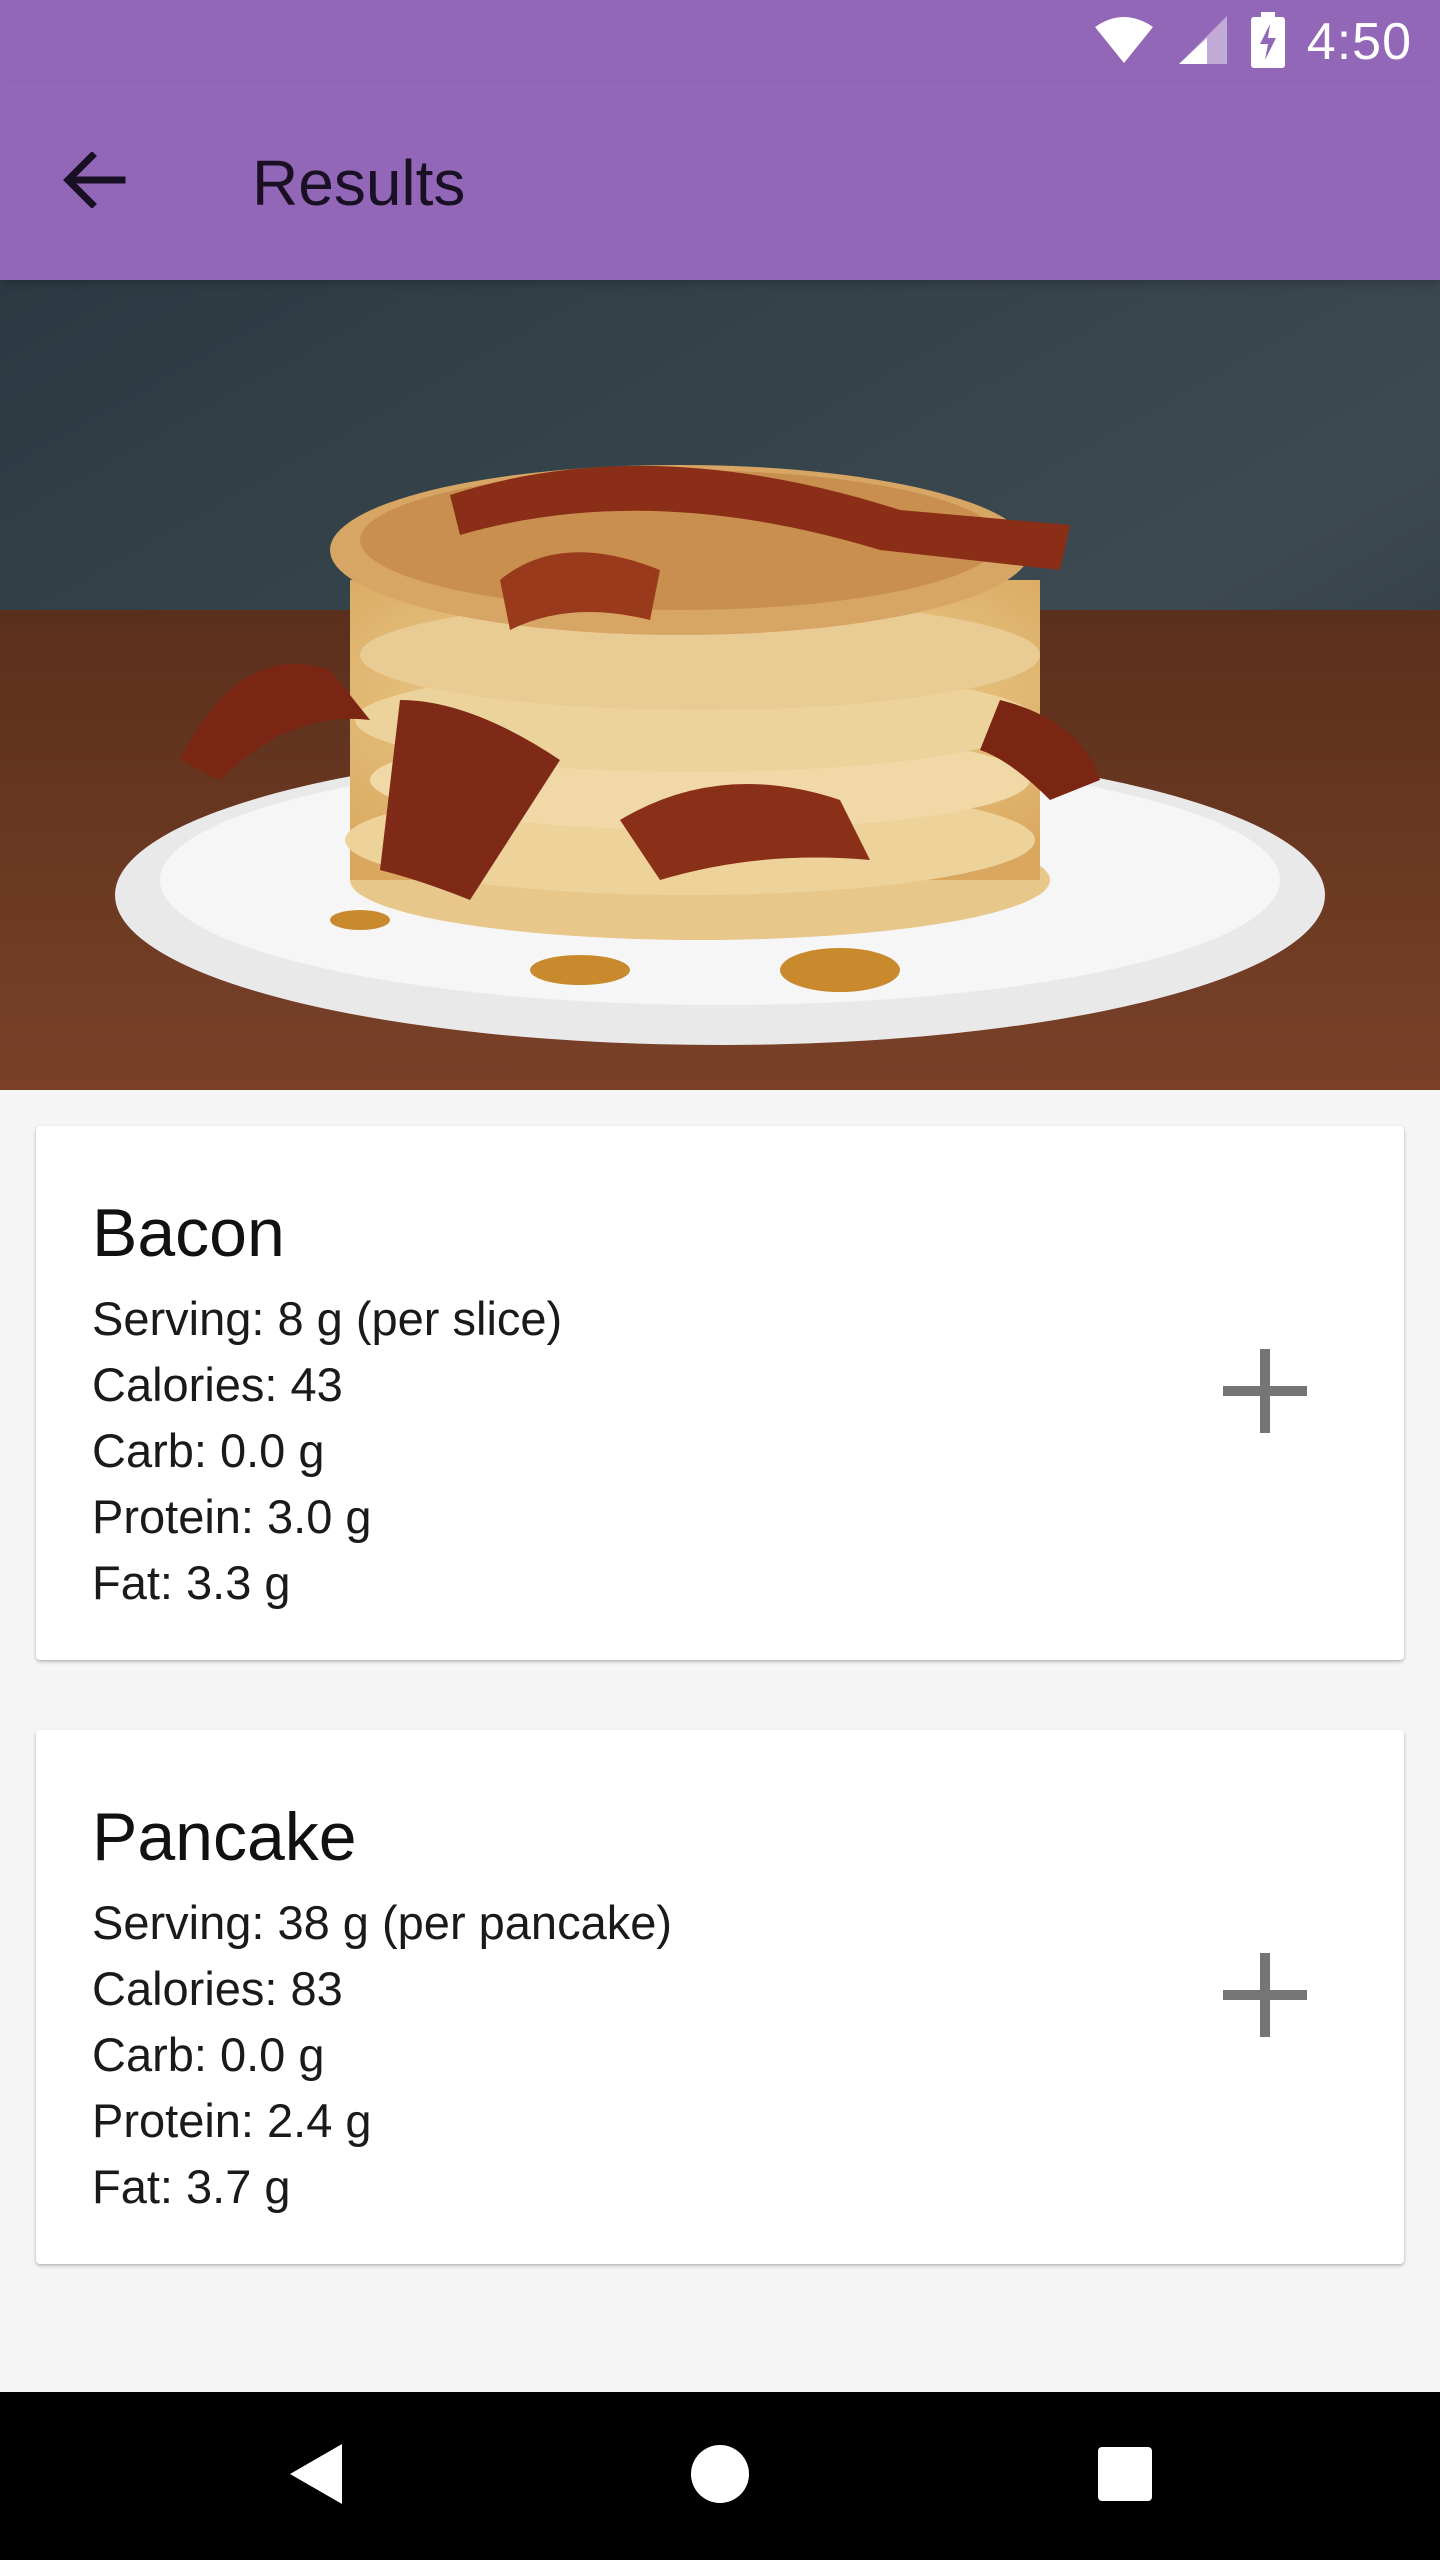 The height and width of the screenshot is (2560, 1440). I want to click on fat-text: Fat: 3.7 g, so click(191, 2186).